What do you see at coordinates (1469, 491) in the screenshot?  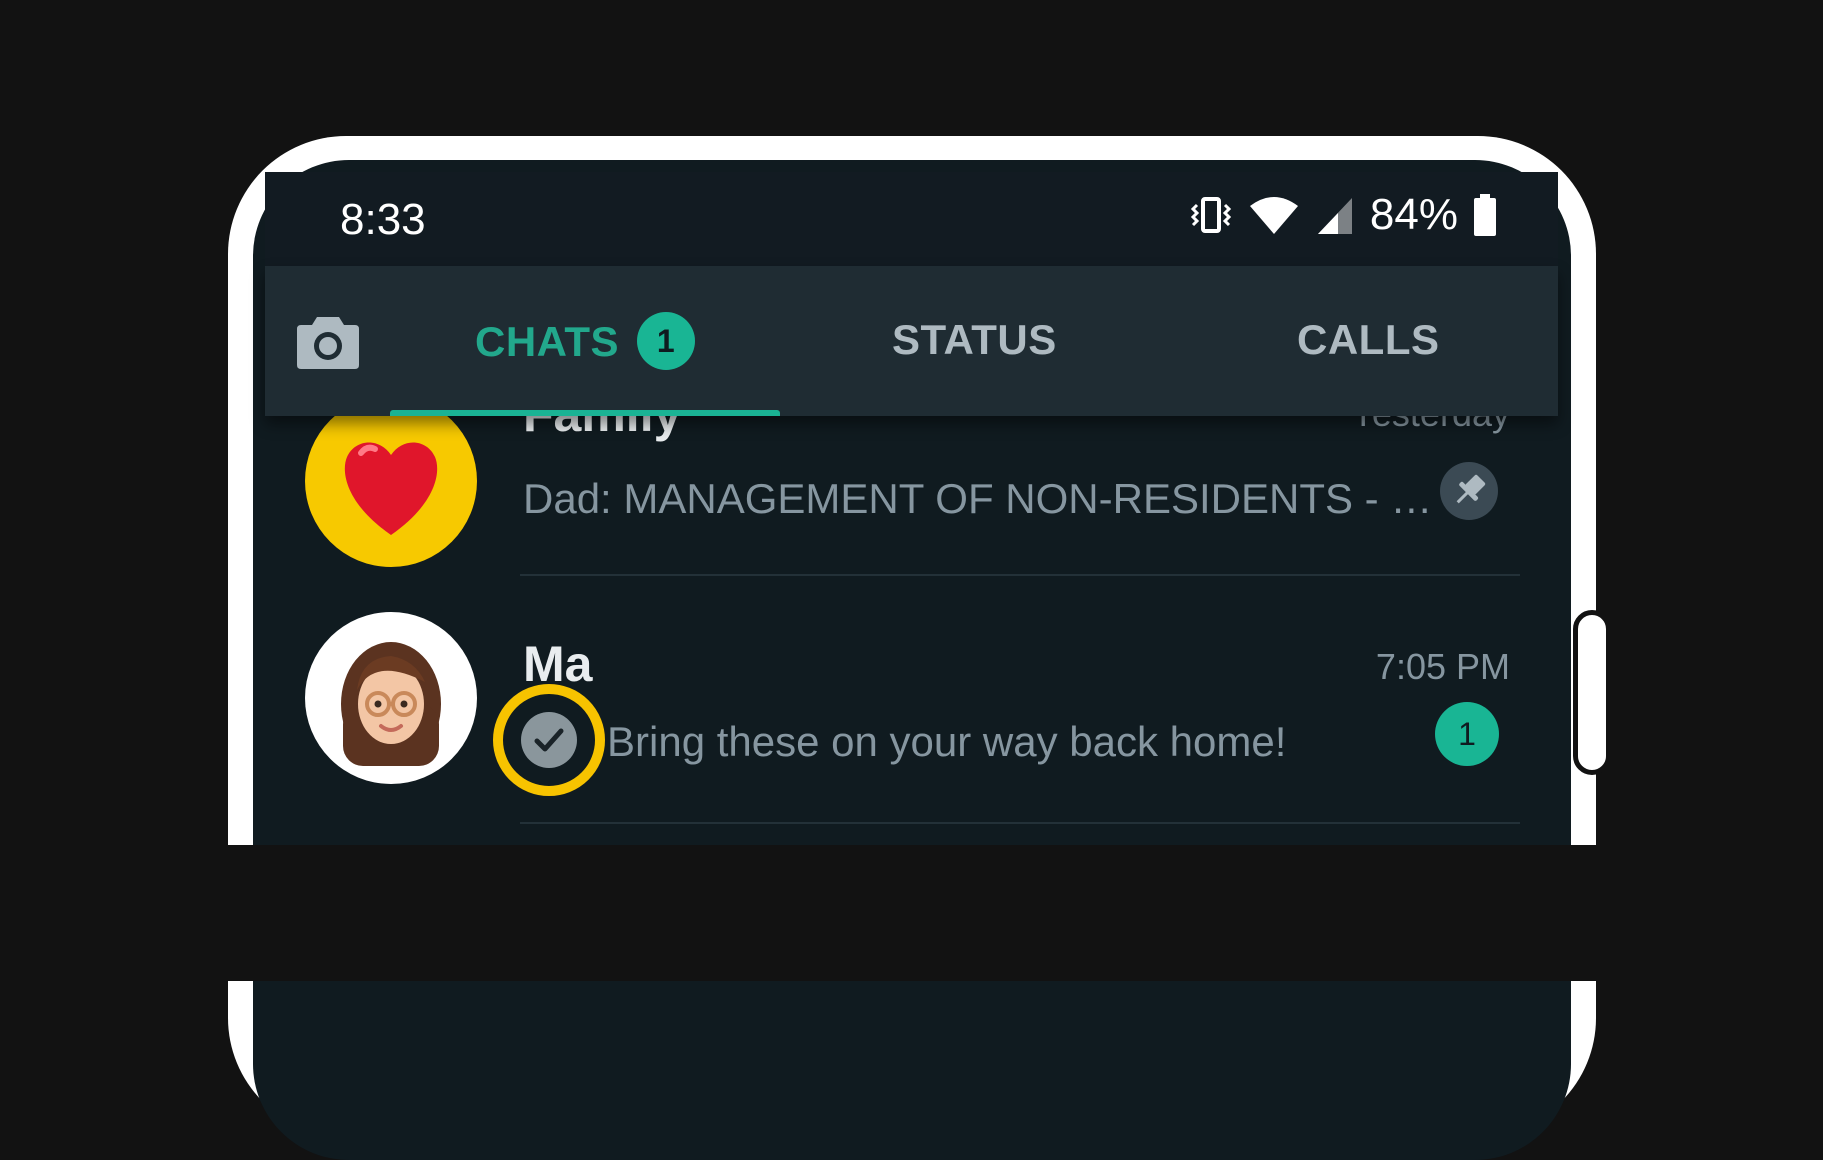 I see `pin-icon` at bounding box center [1469, 491].